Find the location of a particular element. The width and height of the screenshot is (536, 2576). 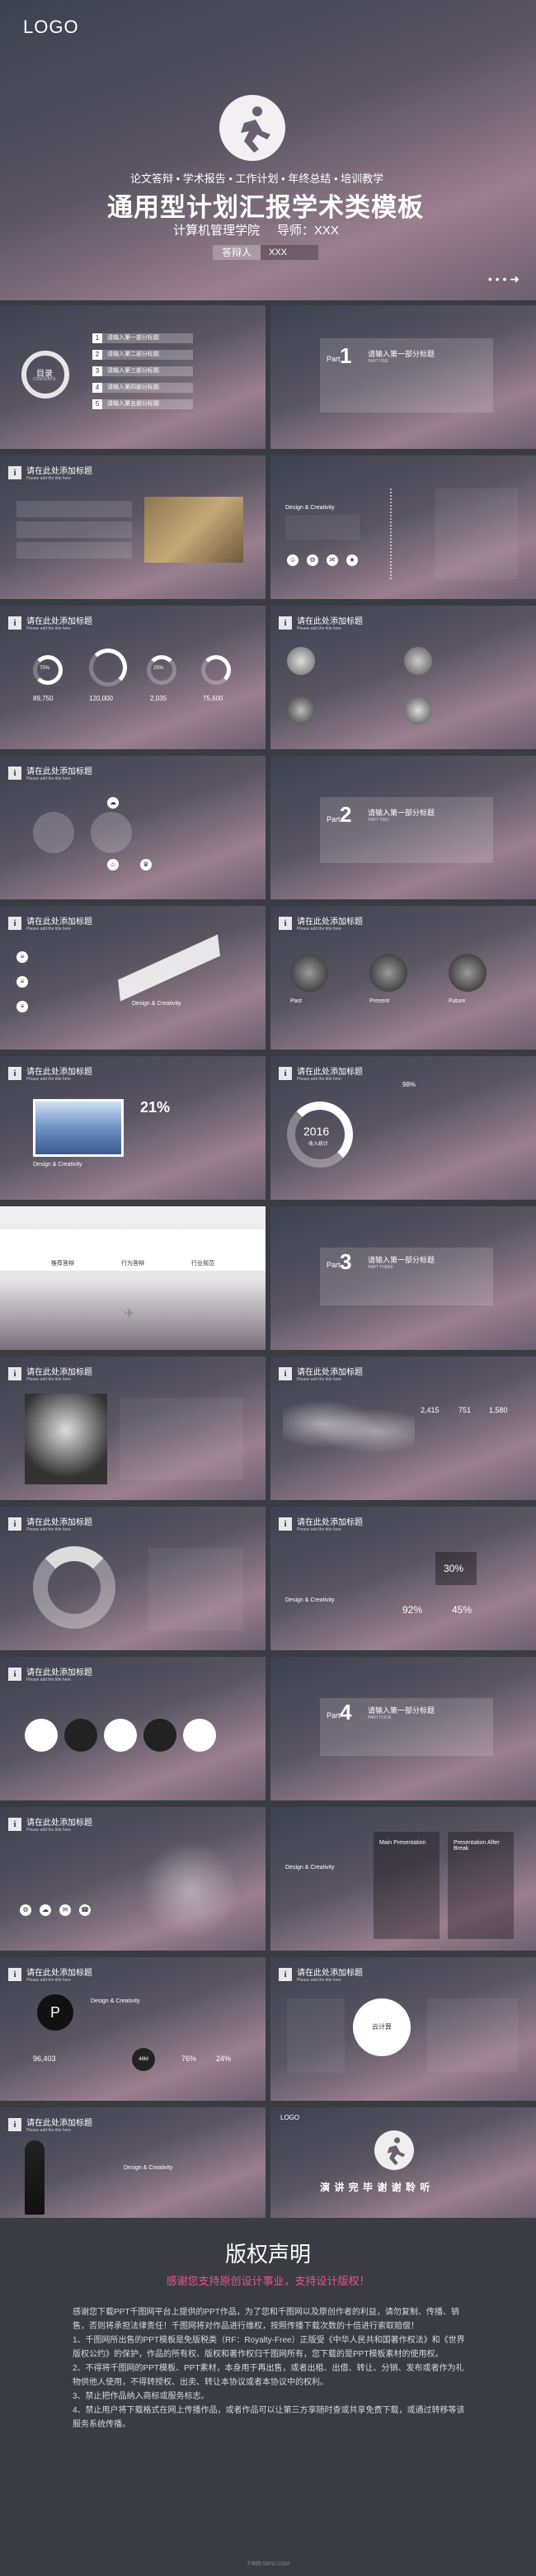

toc-item: 1 请输入第一部分标题 is located at coordinates (142, 338).